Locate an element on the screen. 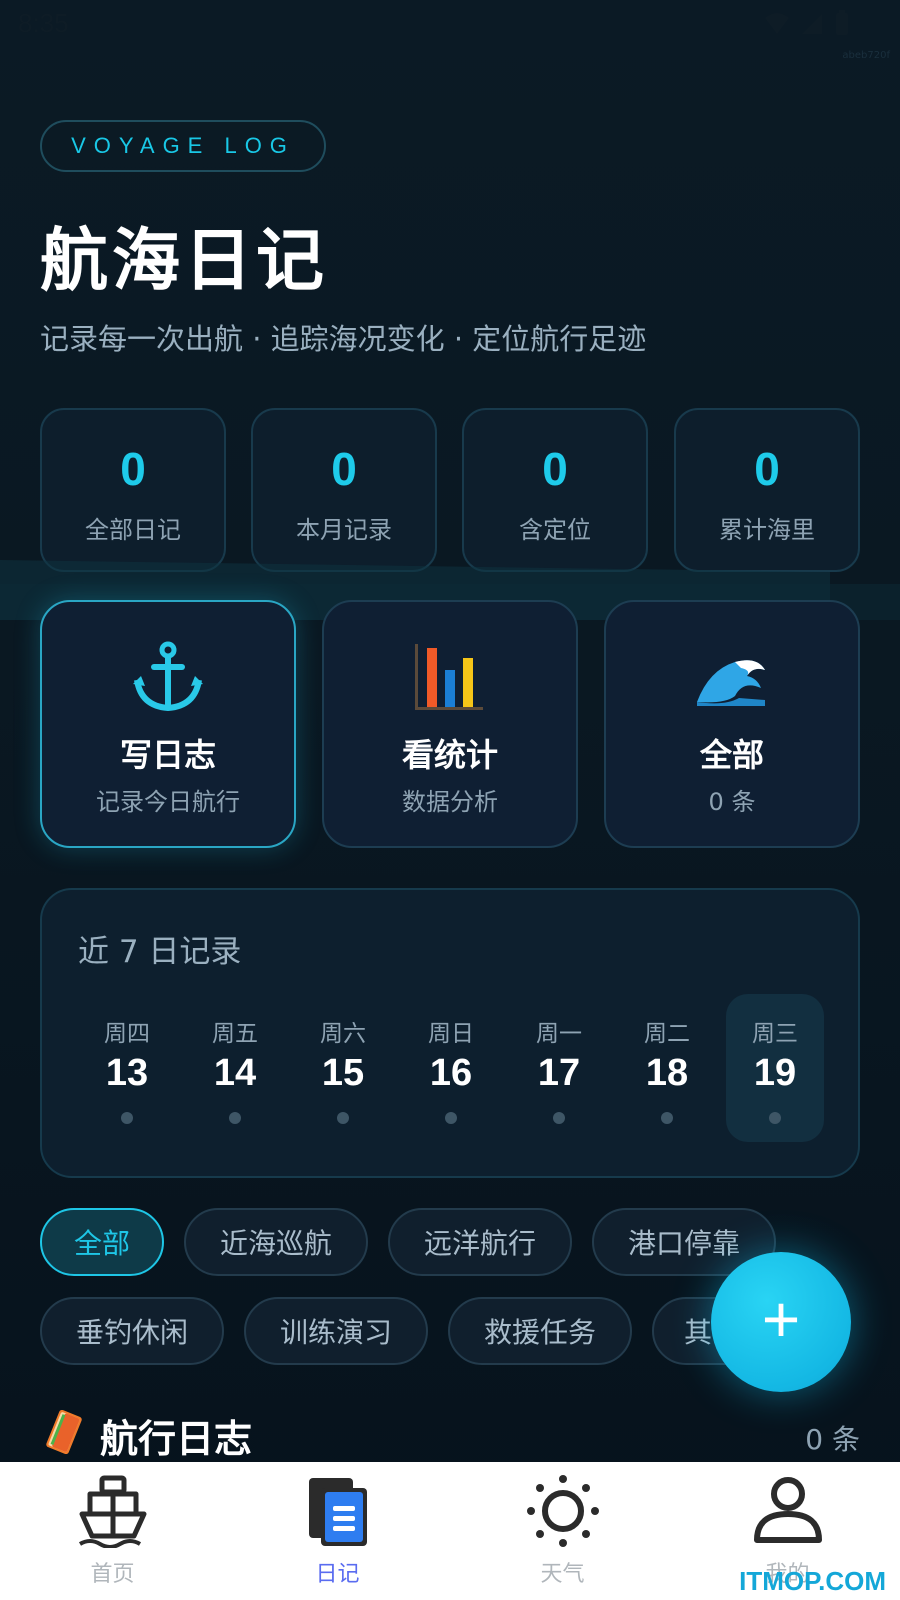 The width and height of the screenshot is (900, 1600). wifi-icon is located at coordinates (777, 23).